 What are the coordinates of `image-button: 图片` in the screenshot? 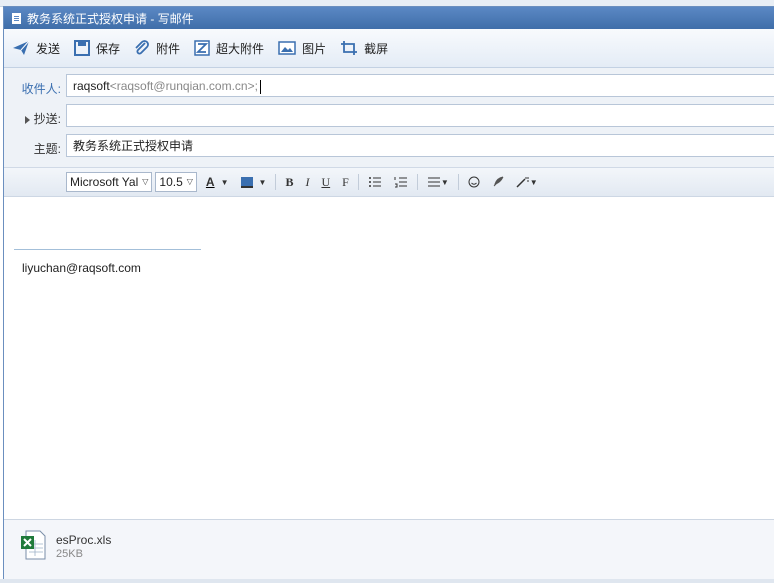 It's located at (302, 48).